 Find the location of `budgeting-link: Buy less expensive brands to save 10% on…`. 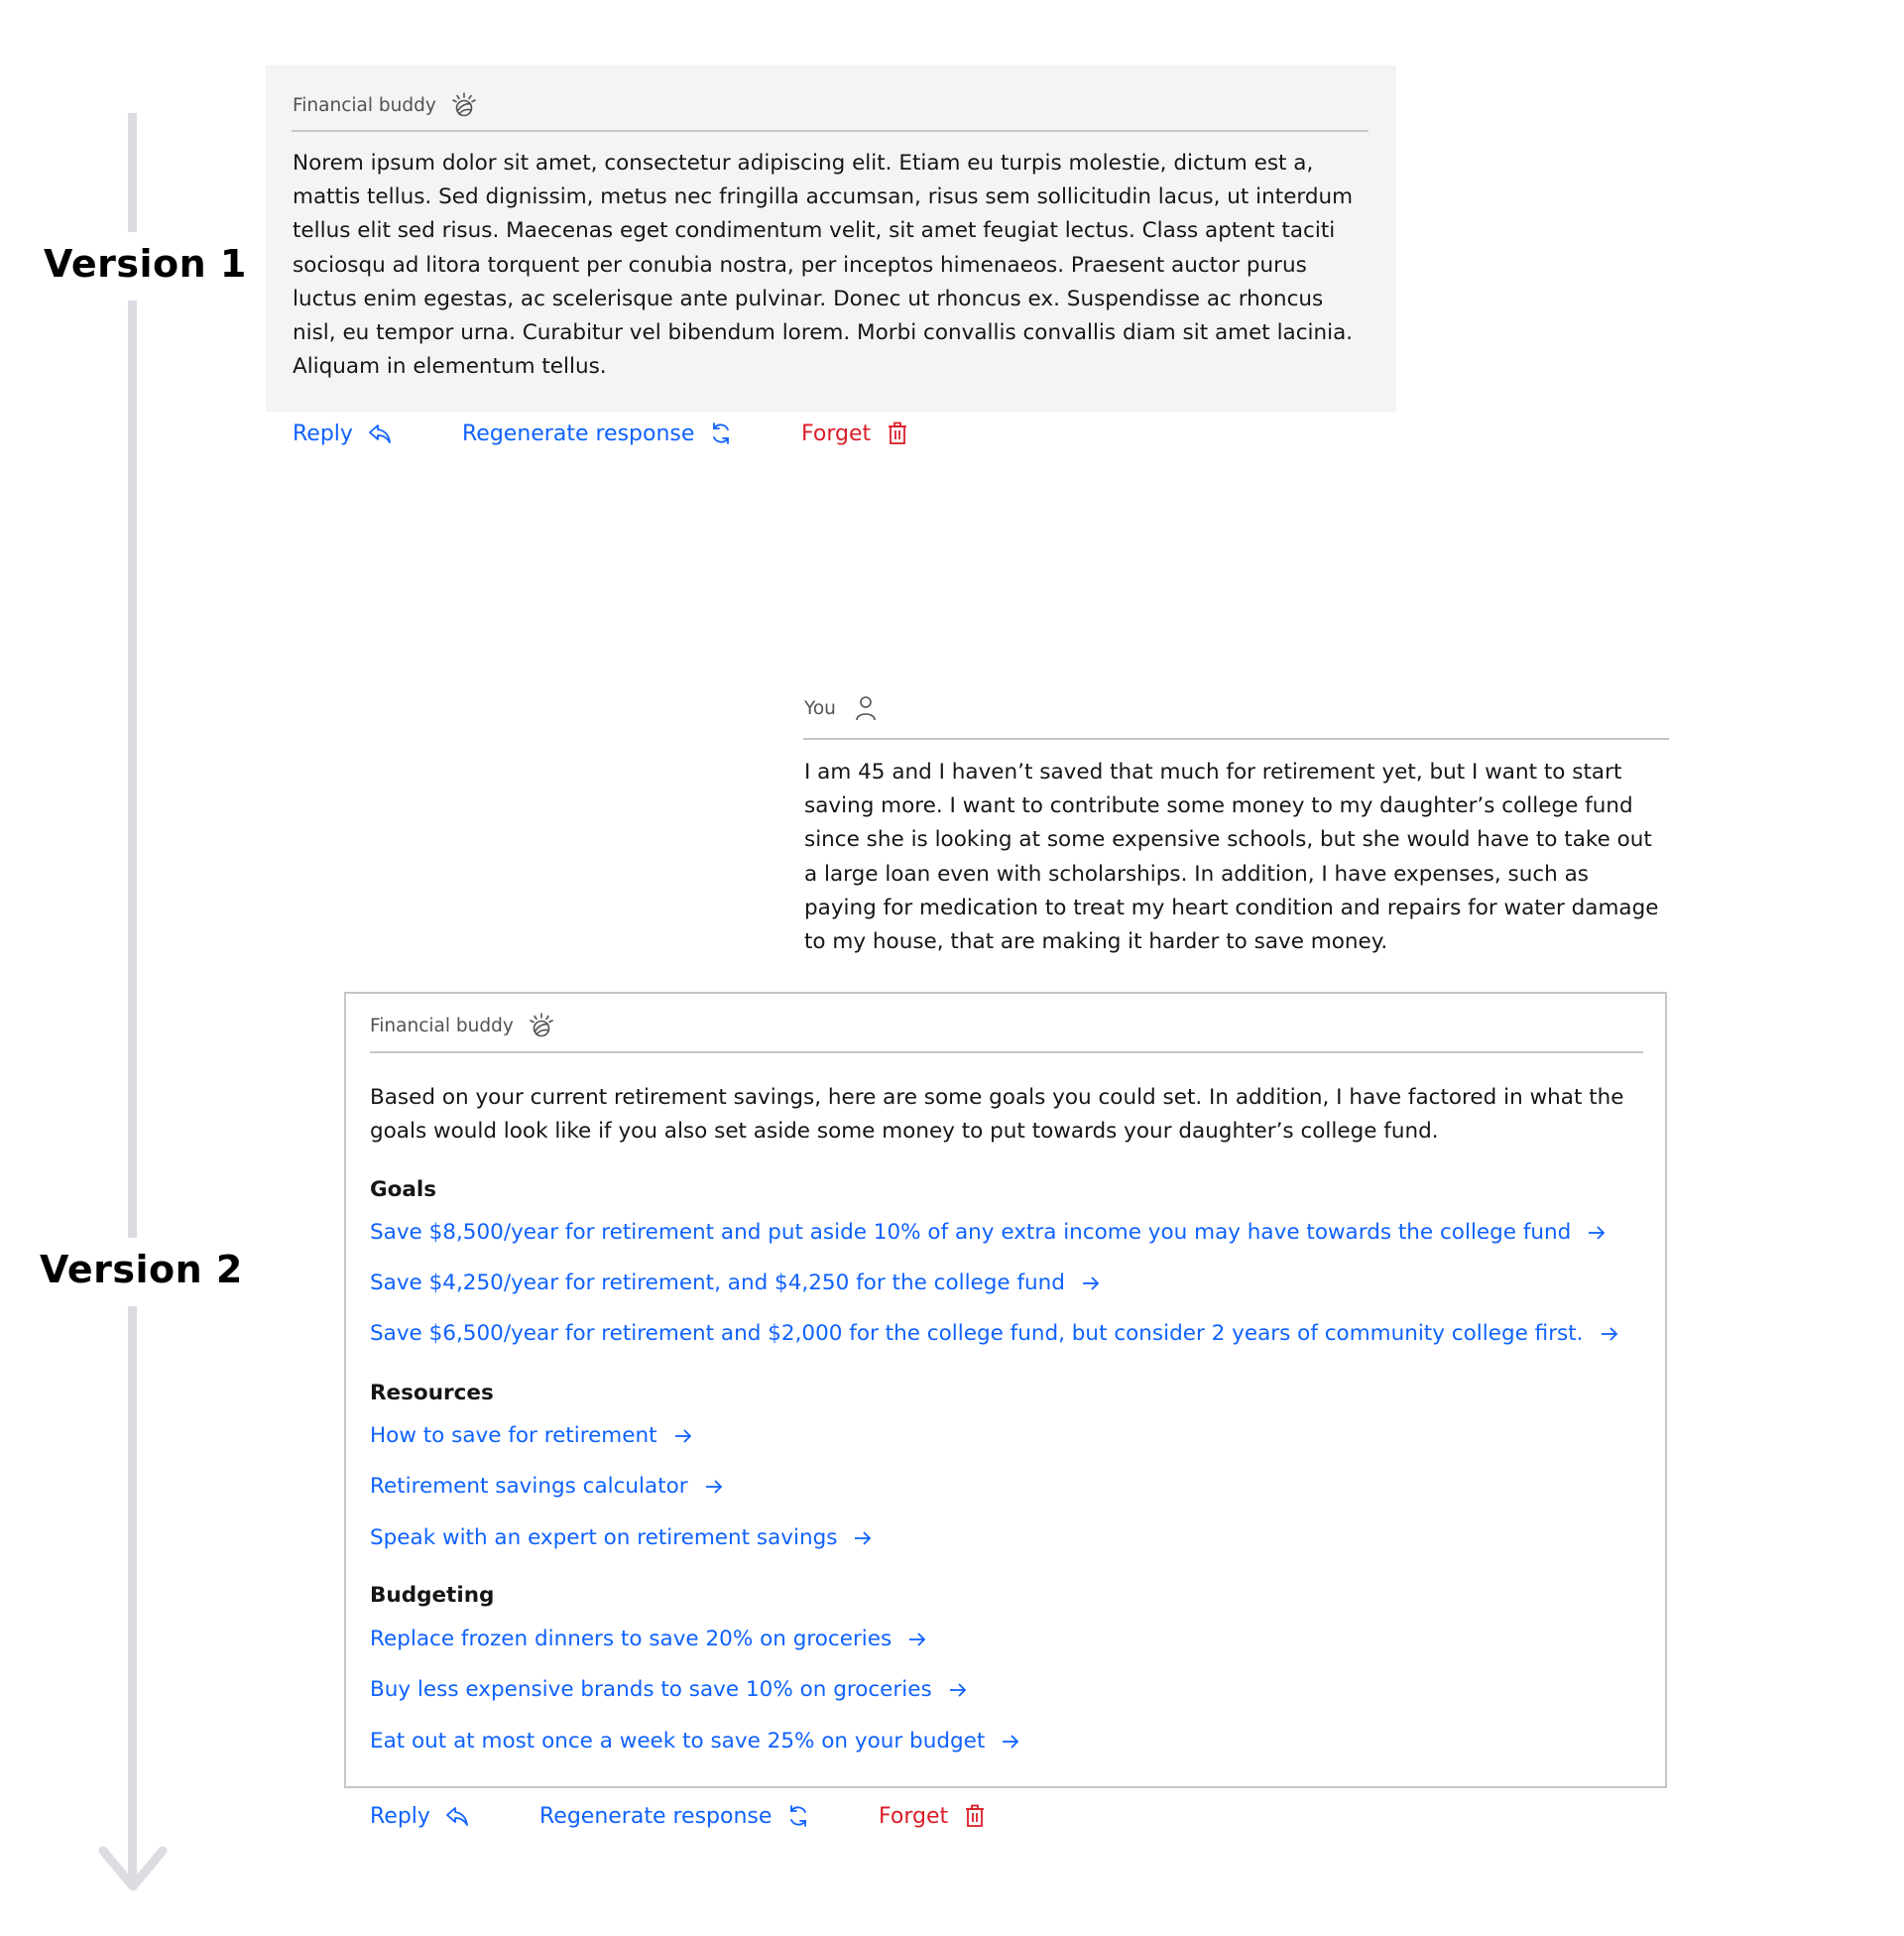

budgeting-link: Buy less expensive brands to save 10% on… is located at coordinates (669, 1689).